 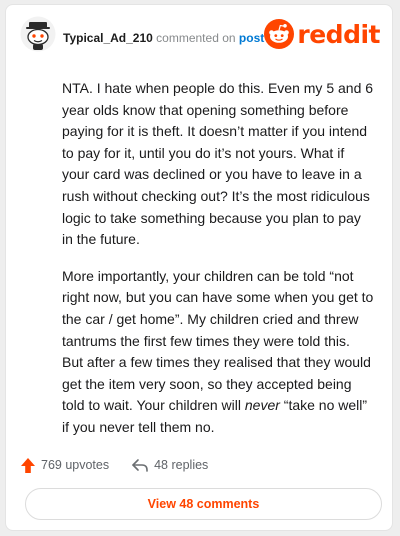 I want to click on replies-count: 48 replies, so click(x=181, y=465).